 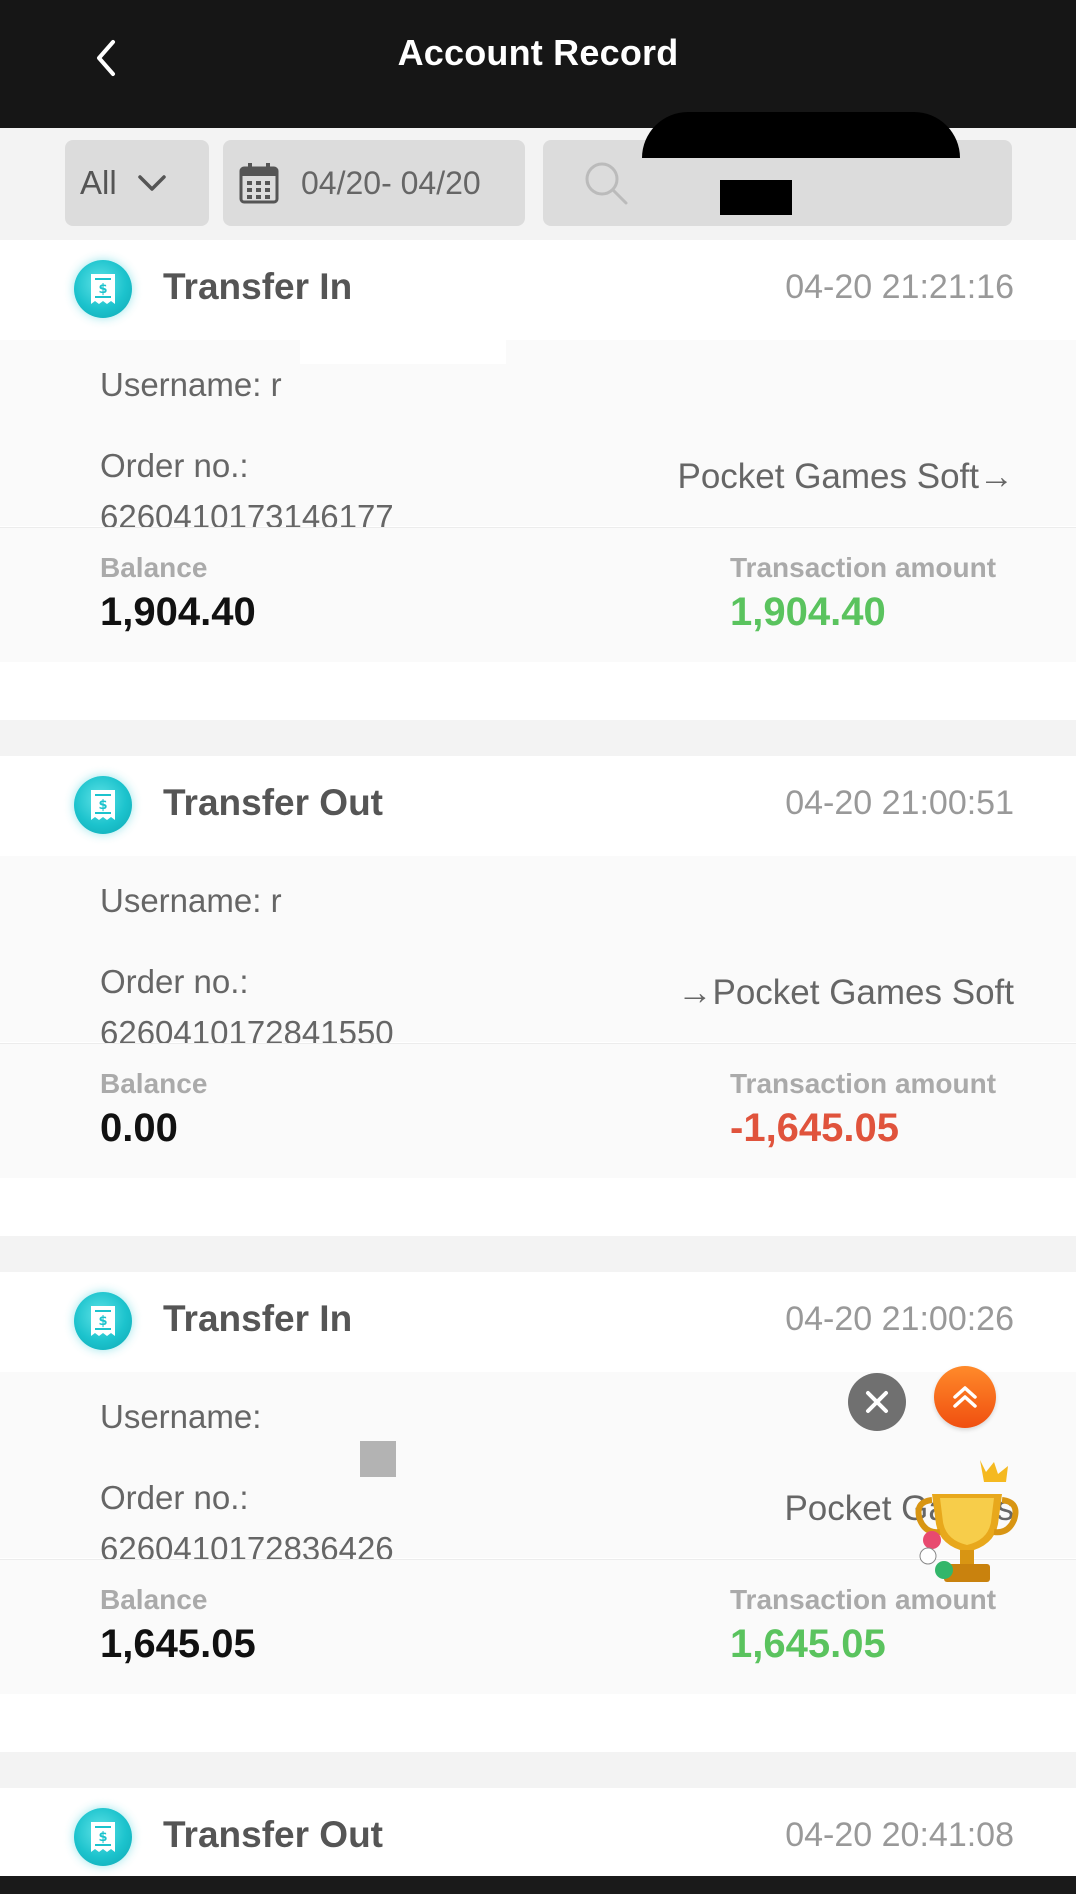 I want to click on app-header: Account Record, so click(x=538, y=64).